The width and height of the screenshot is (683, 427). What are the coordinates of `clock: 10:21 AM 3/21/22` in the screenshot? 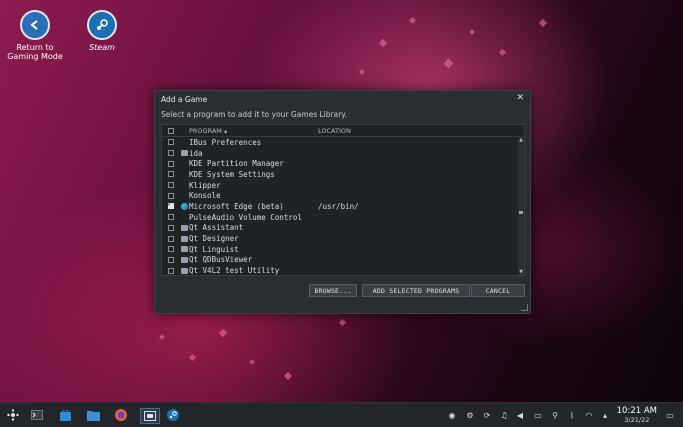 It's located at (637, 415).